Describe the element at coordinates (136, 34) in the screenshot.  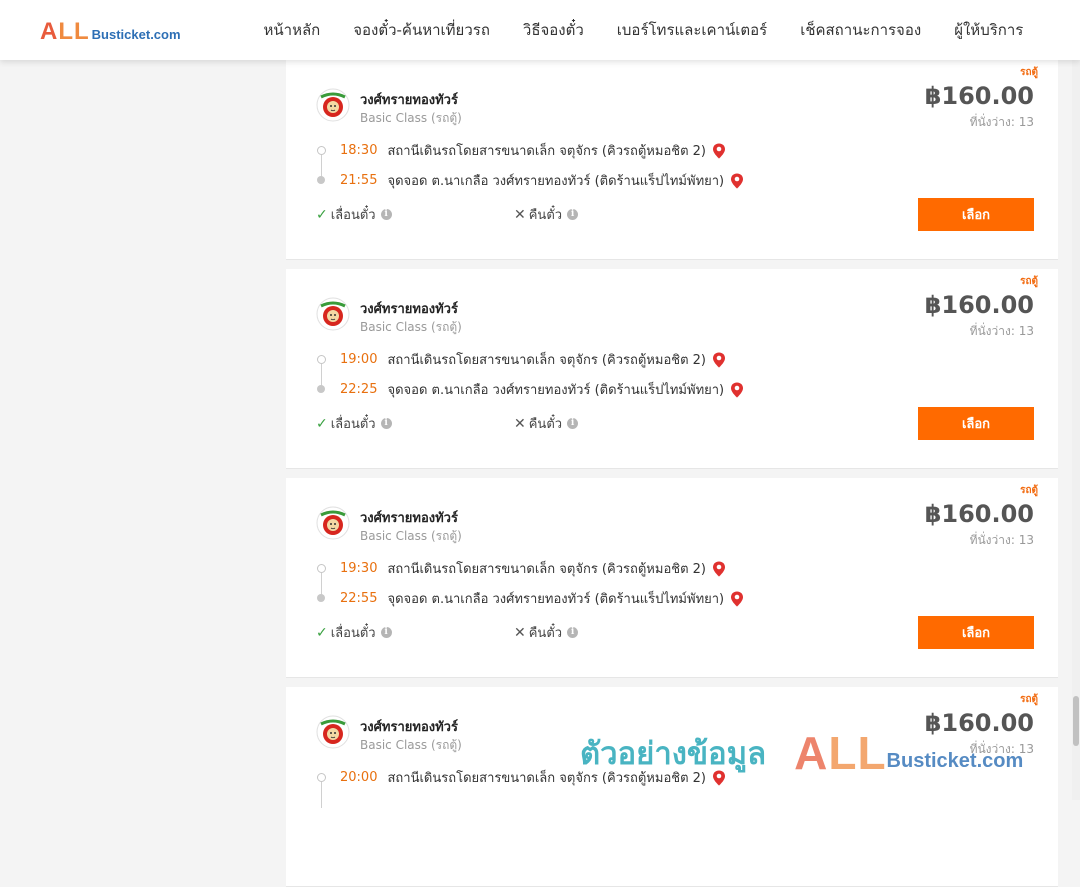
I see `logo-site-name: Busticket.com` at that location.